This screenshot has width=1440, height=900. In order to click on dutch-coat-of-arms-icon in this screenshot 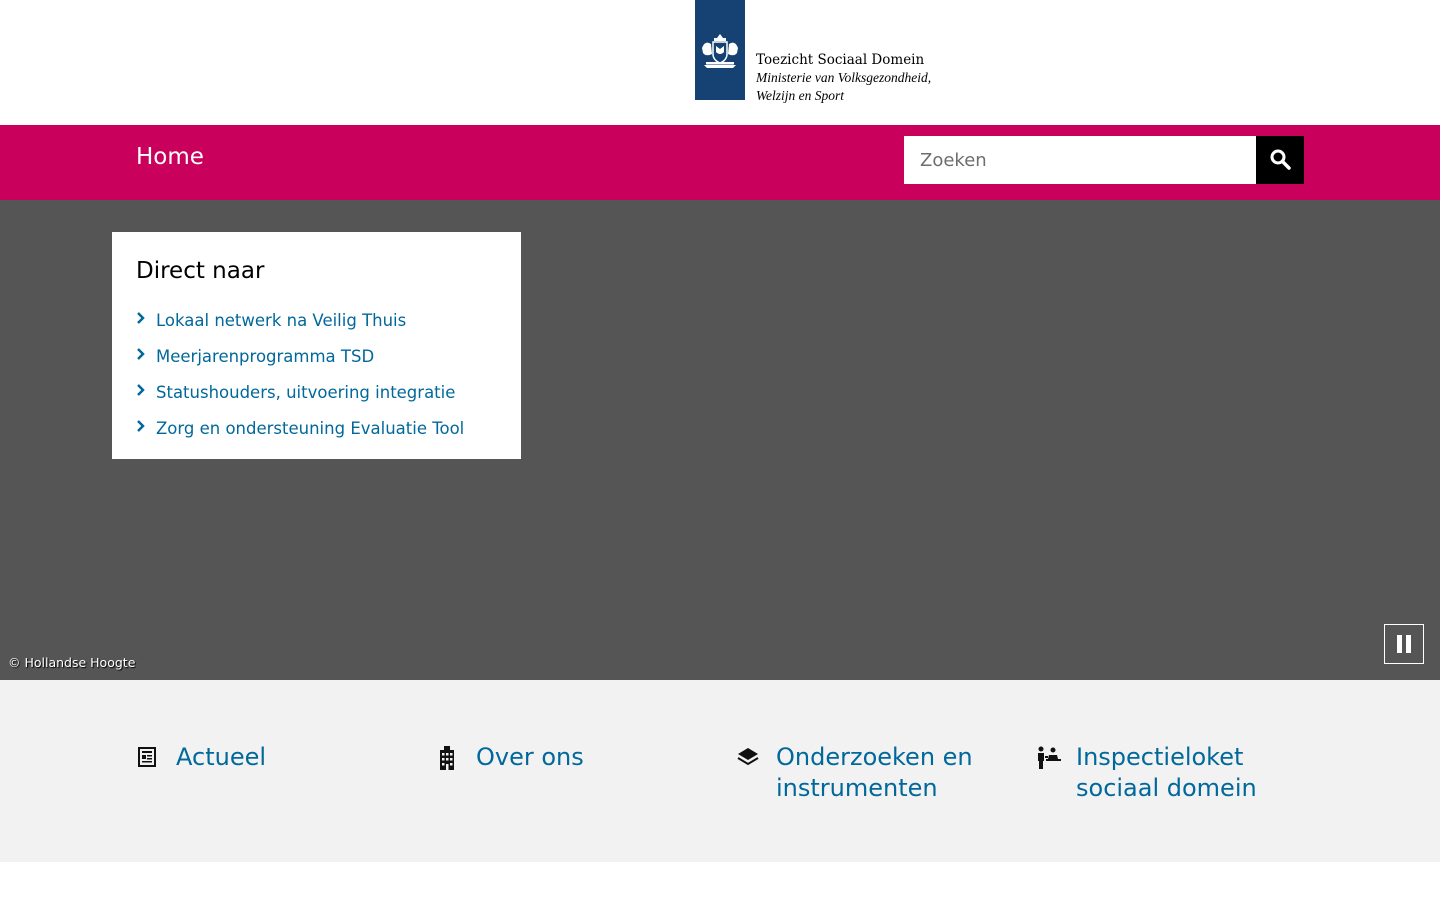, I will do `click(720, 50)`.